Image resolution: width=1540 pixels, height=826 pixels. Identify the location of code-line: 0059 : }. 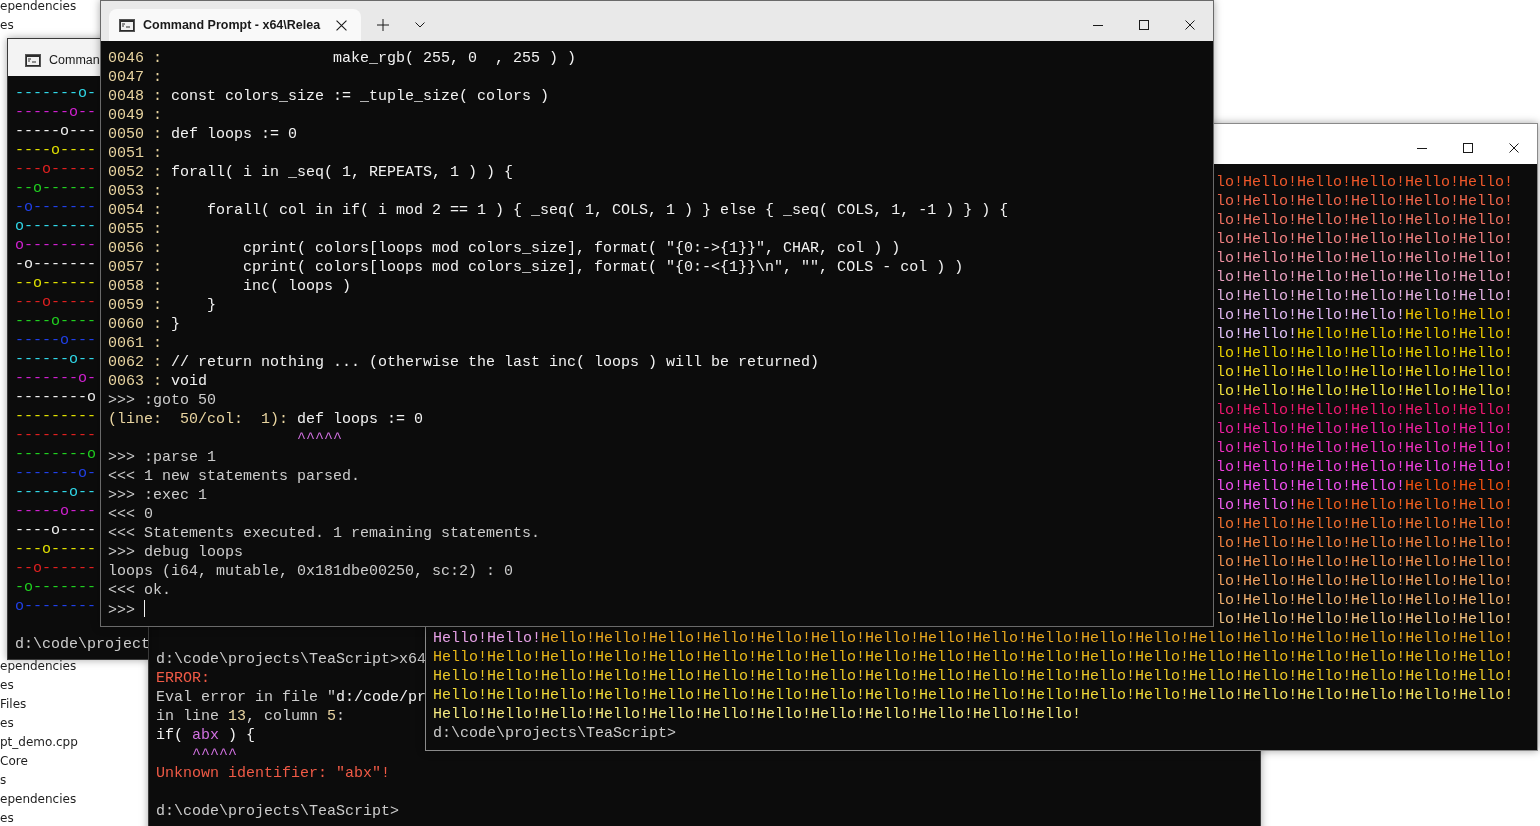
(162, 305).